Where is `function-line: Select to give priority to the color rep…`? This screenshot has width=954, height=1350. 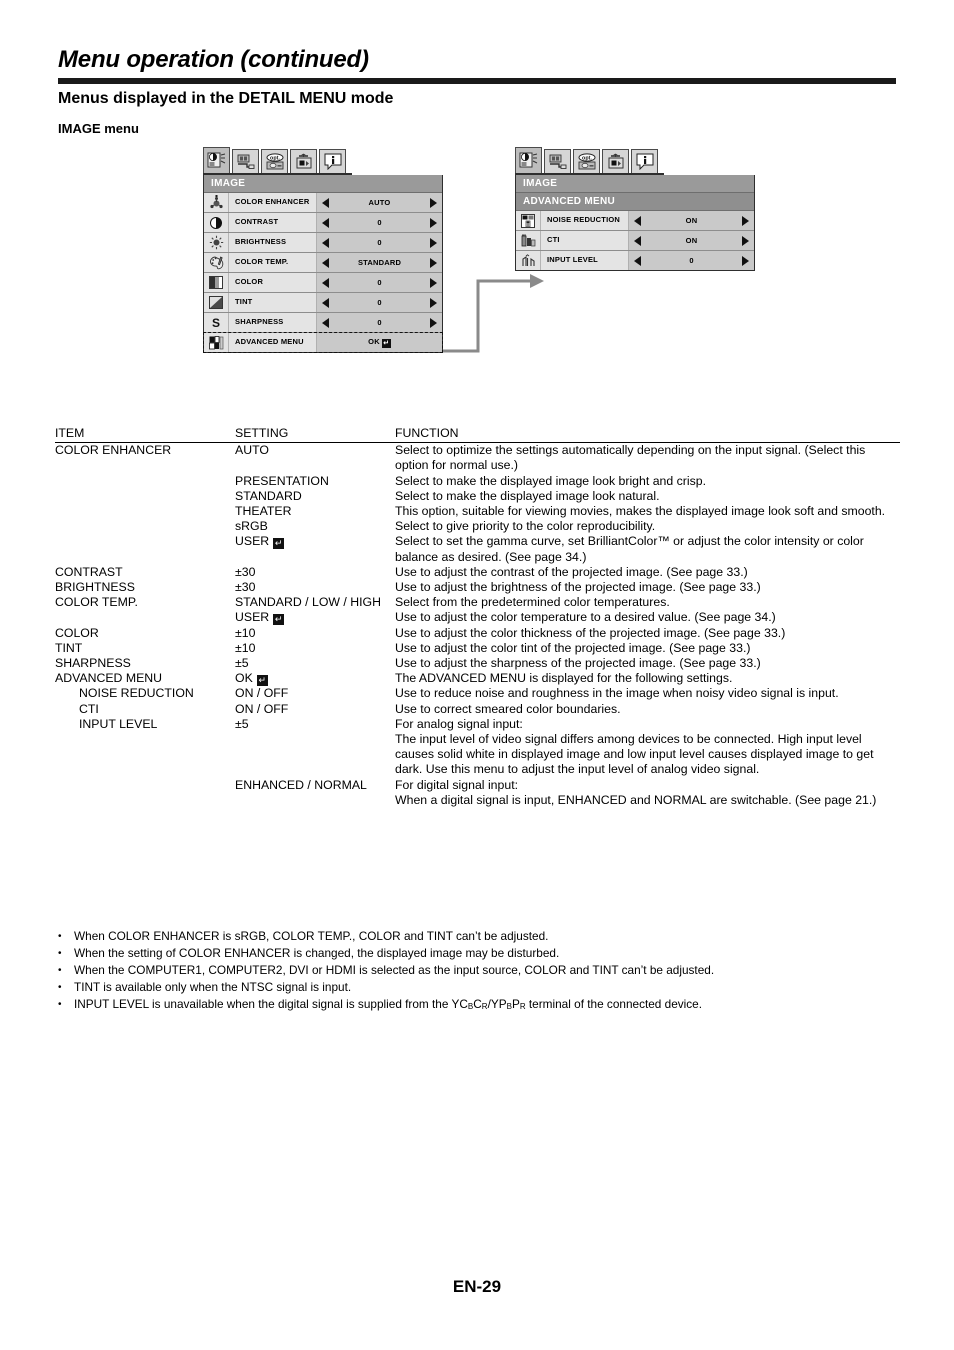 function-line: Select to give priority to the color rep… is located at coordinates (525, 526).